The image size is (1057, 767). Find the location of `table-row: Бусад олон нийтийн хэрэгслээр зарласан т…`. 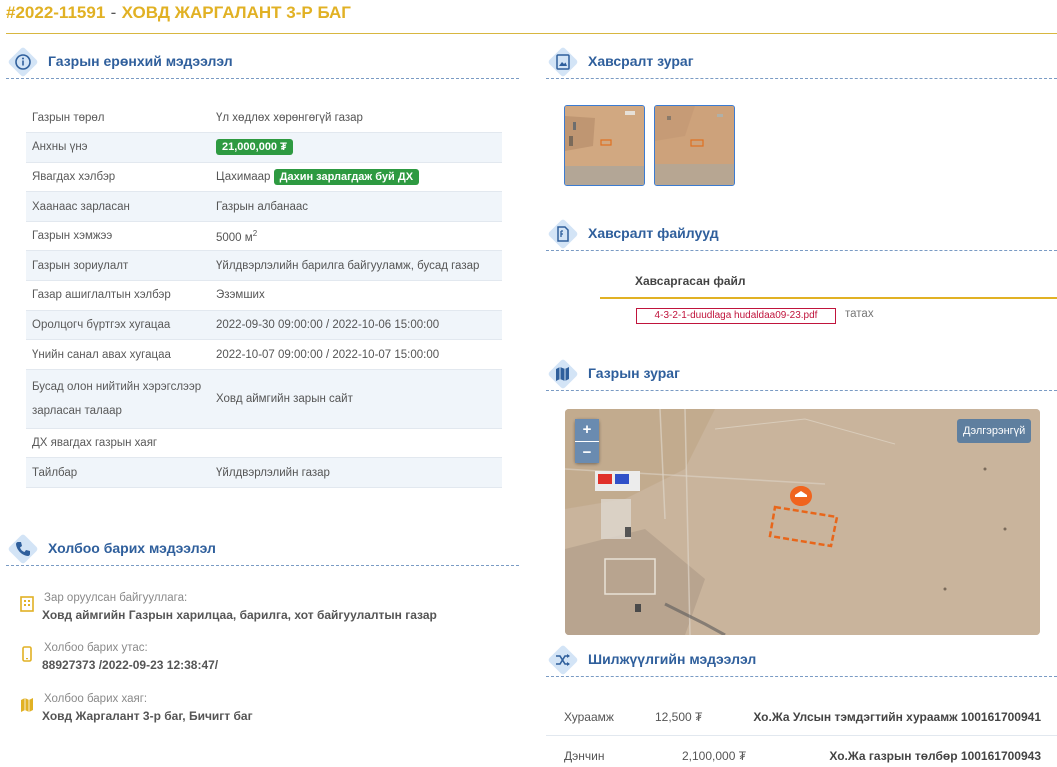

table-row: Бусад олон нийтийн хэрэгслээр зарласан т… is located at coordinates (264, 399).